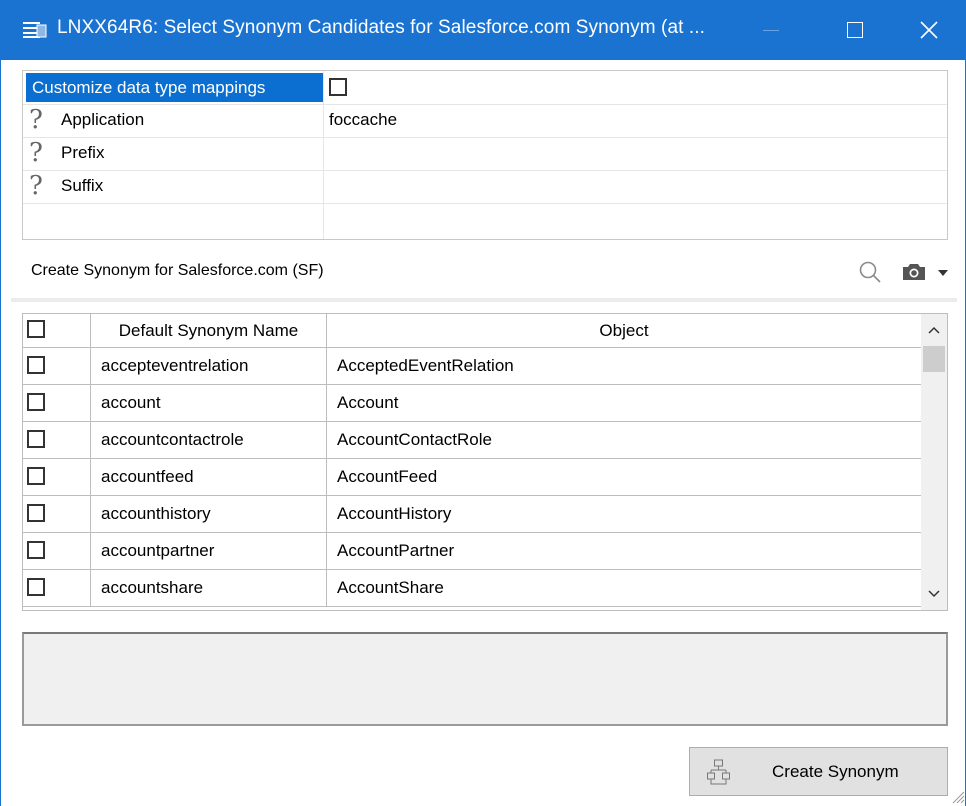 Image resolution: width=966 pixels, height=806 pixels. What do you see at coordinates (485, 679) in the screenshot?
I see `description-box` at bounding box center [485, 679].